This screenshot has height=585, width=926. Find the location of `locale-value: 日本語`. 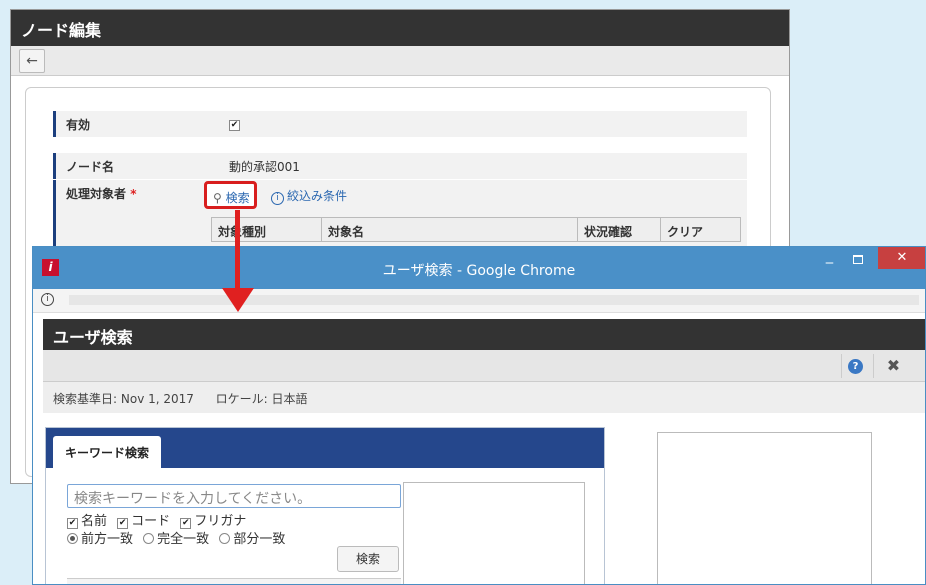

locale-value: 日本語 is located at coordinates (289, 399).